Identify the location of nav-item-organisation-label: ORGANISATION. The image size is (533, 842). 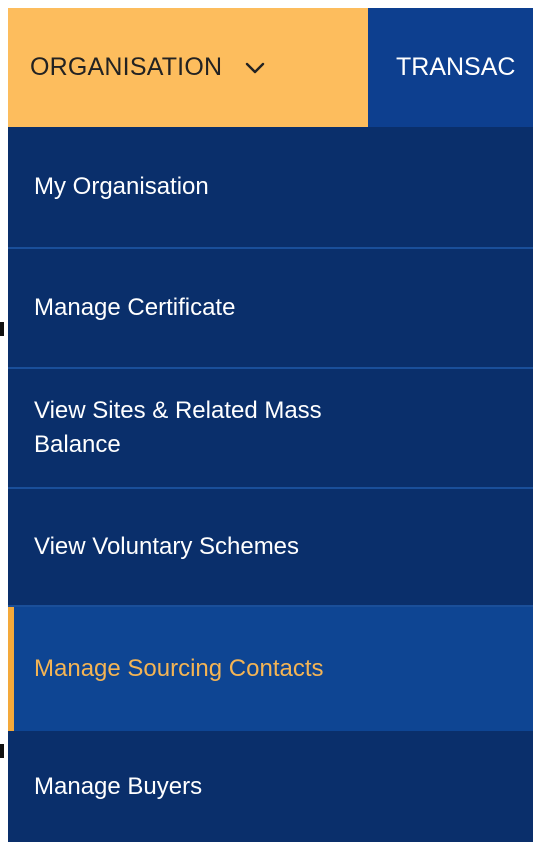
(126, 67).